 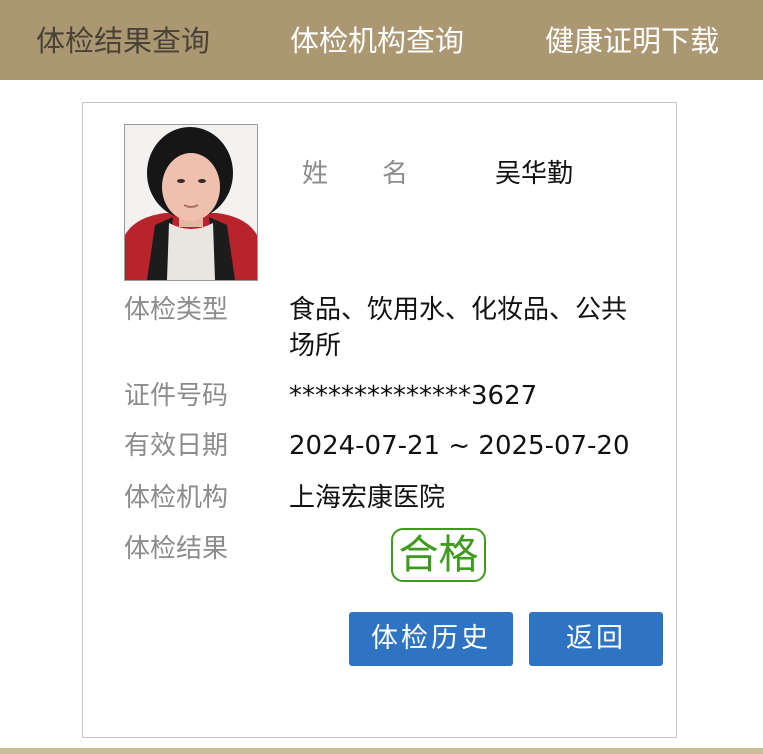 I want to click on bottom-divider, so click(x=381, y=751).